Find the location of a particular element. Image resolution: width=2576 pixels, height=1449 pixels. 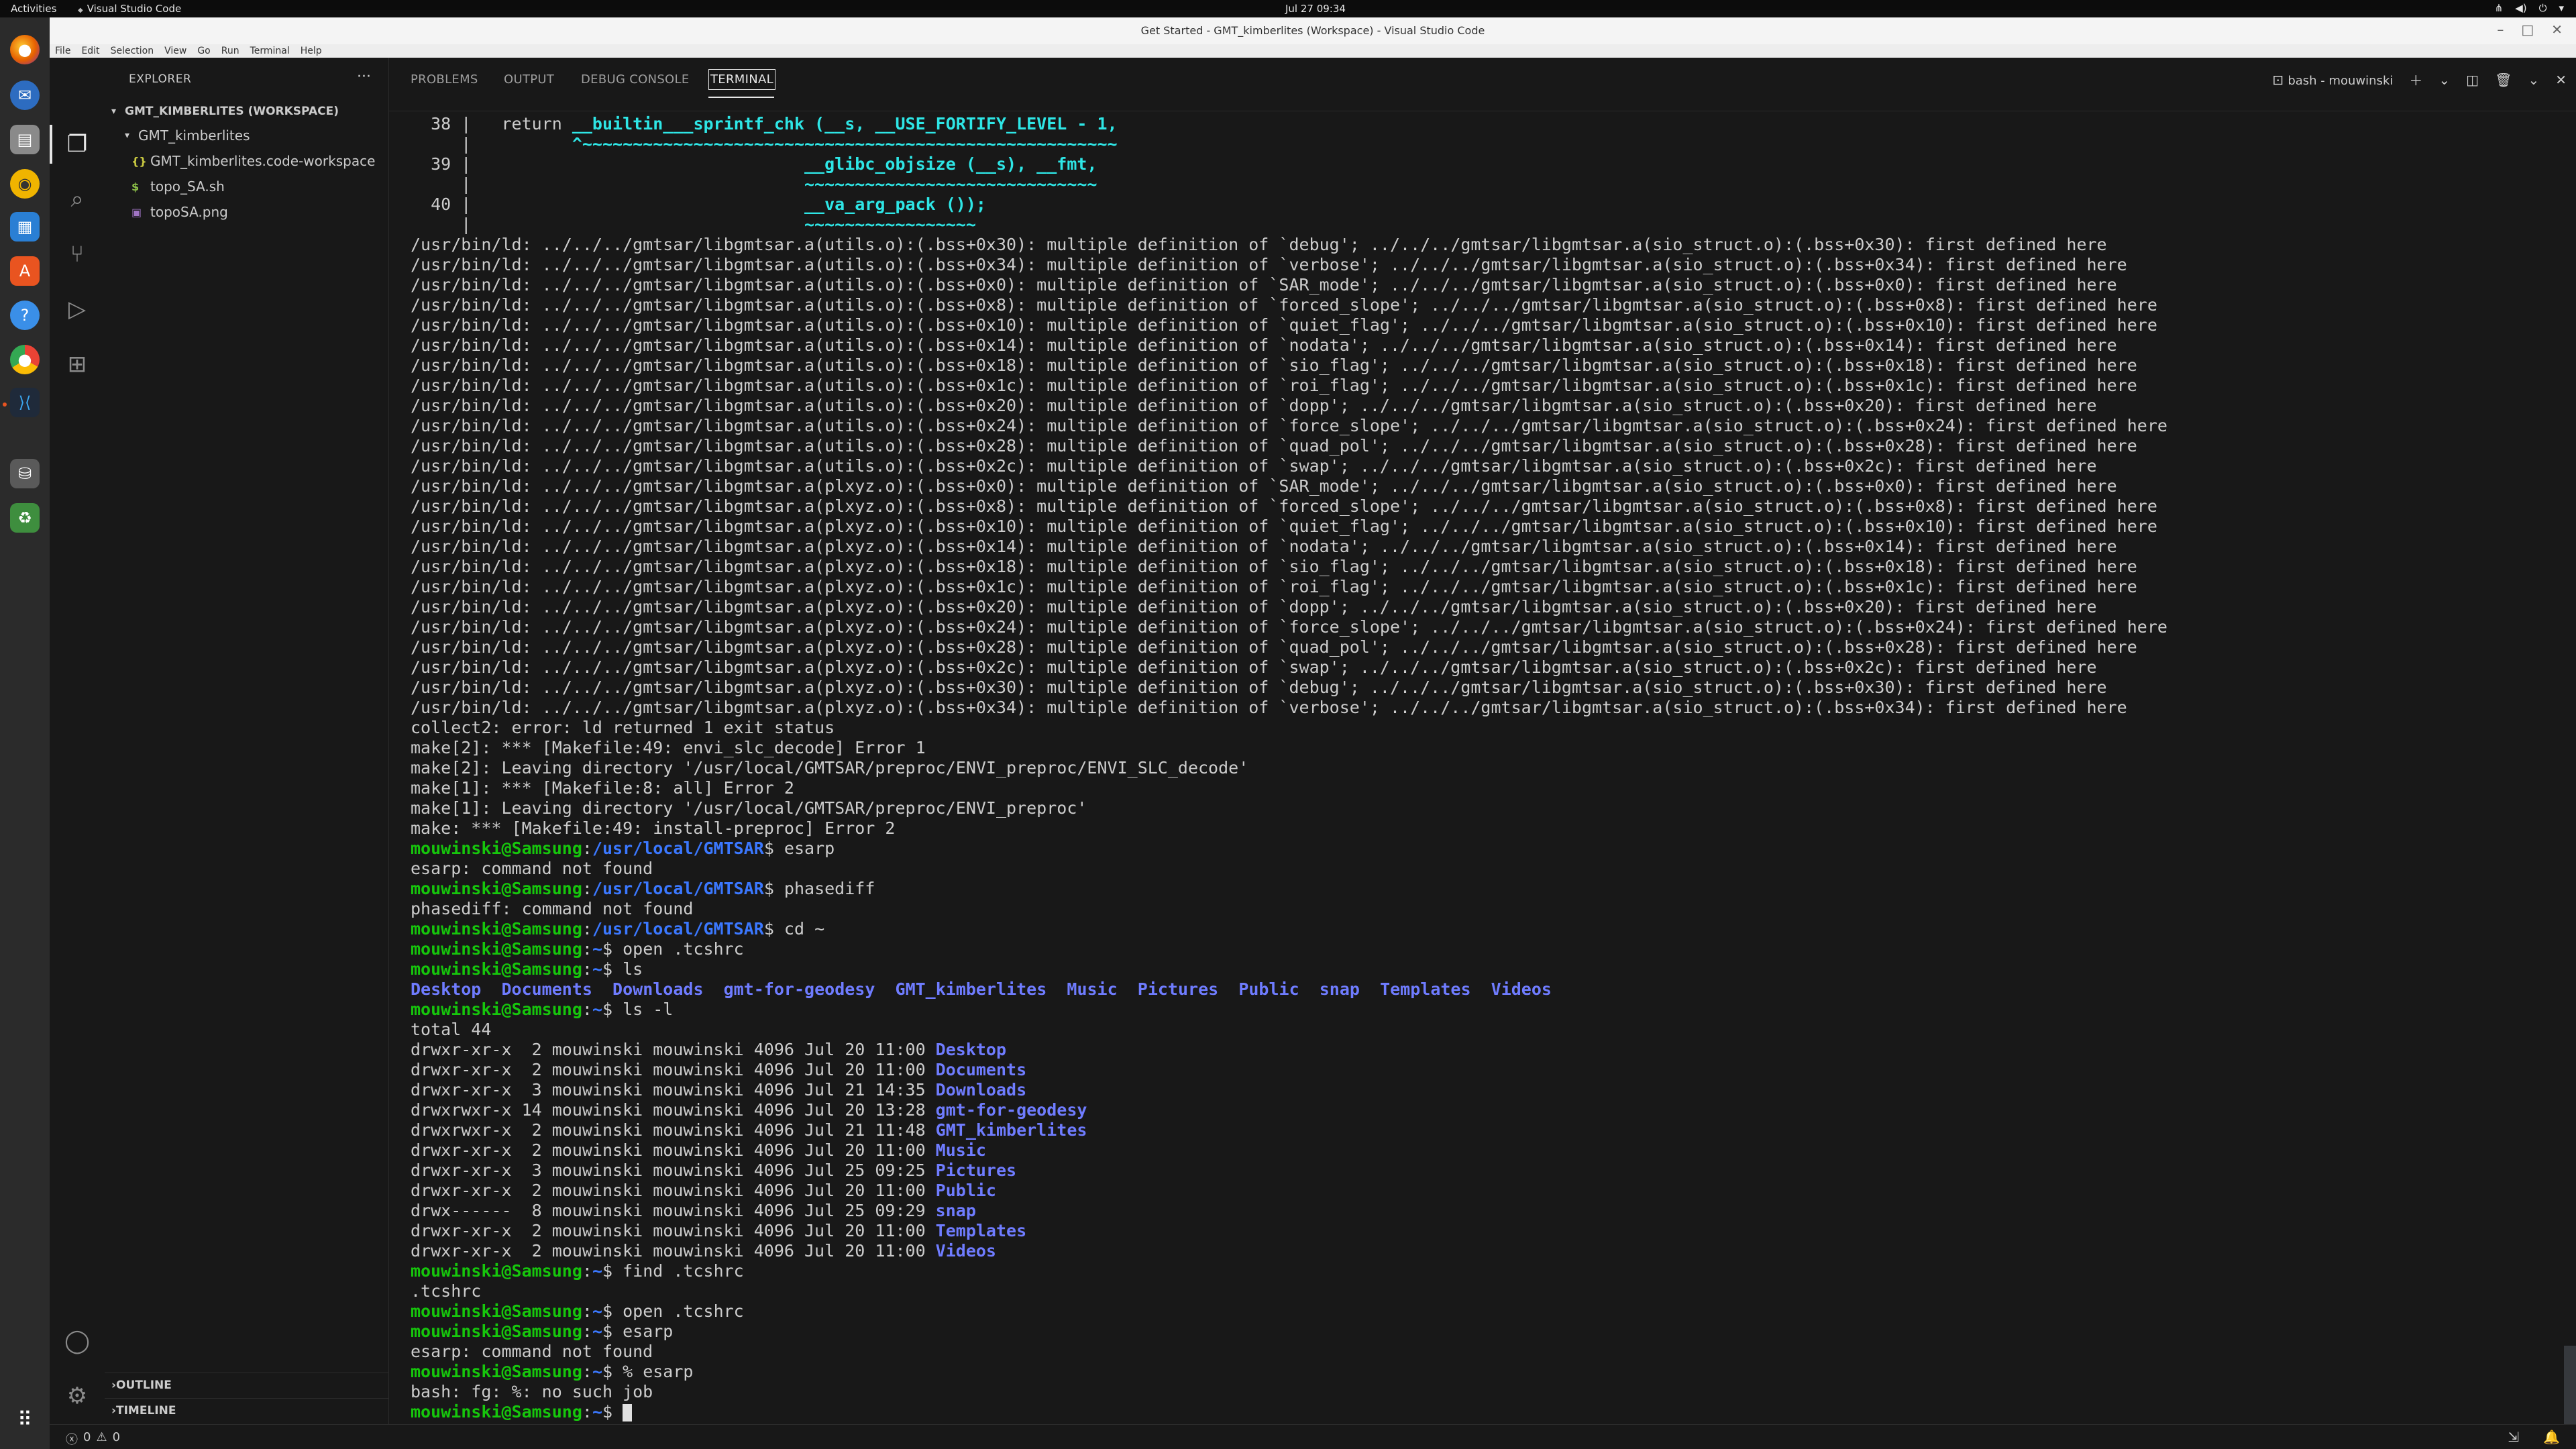

rhythmbox-icon: ◉ is located at coordinates (25, 184).